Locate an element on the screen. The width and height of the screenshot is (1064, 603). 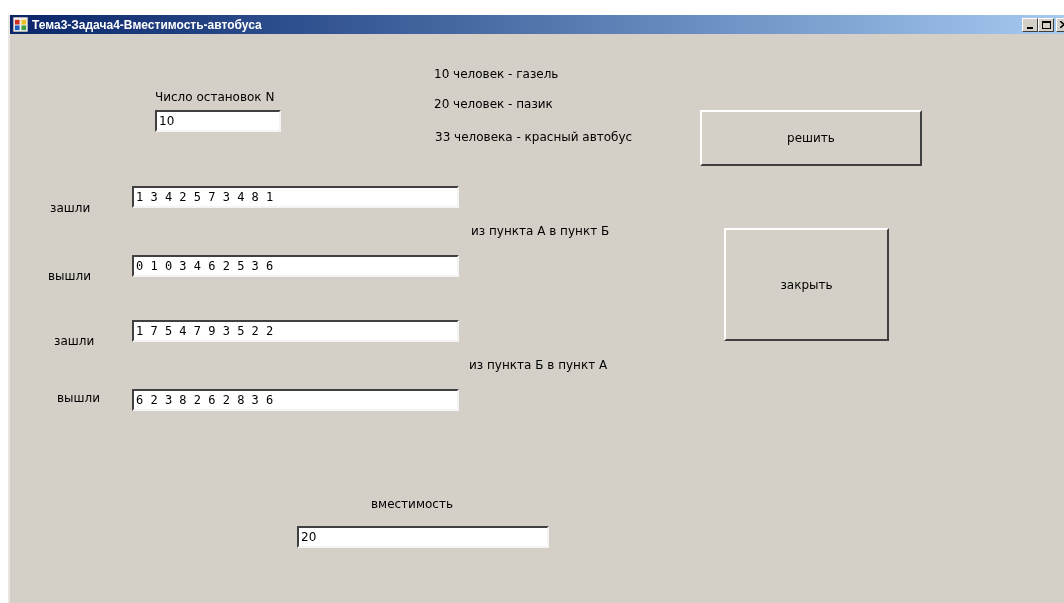
maximize-button is located at coordinates (1046, 24).